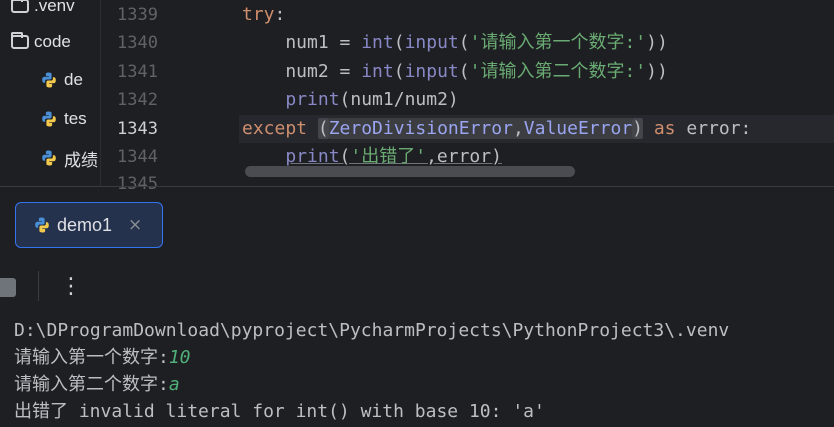 The image size is (834, 427). I want to click on string-token: '请输入第二个数字:', so click(558, 71).